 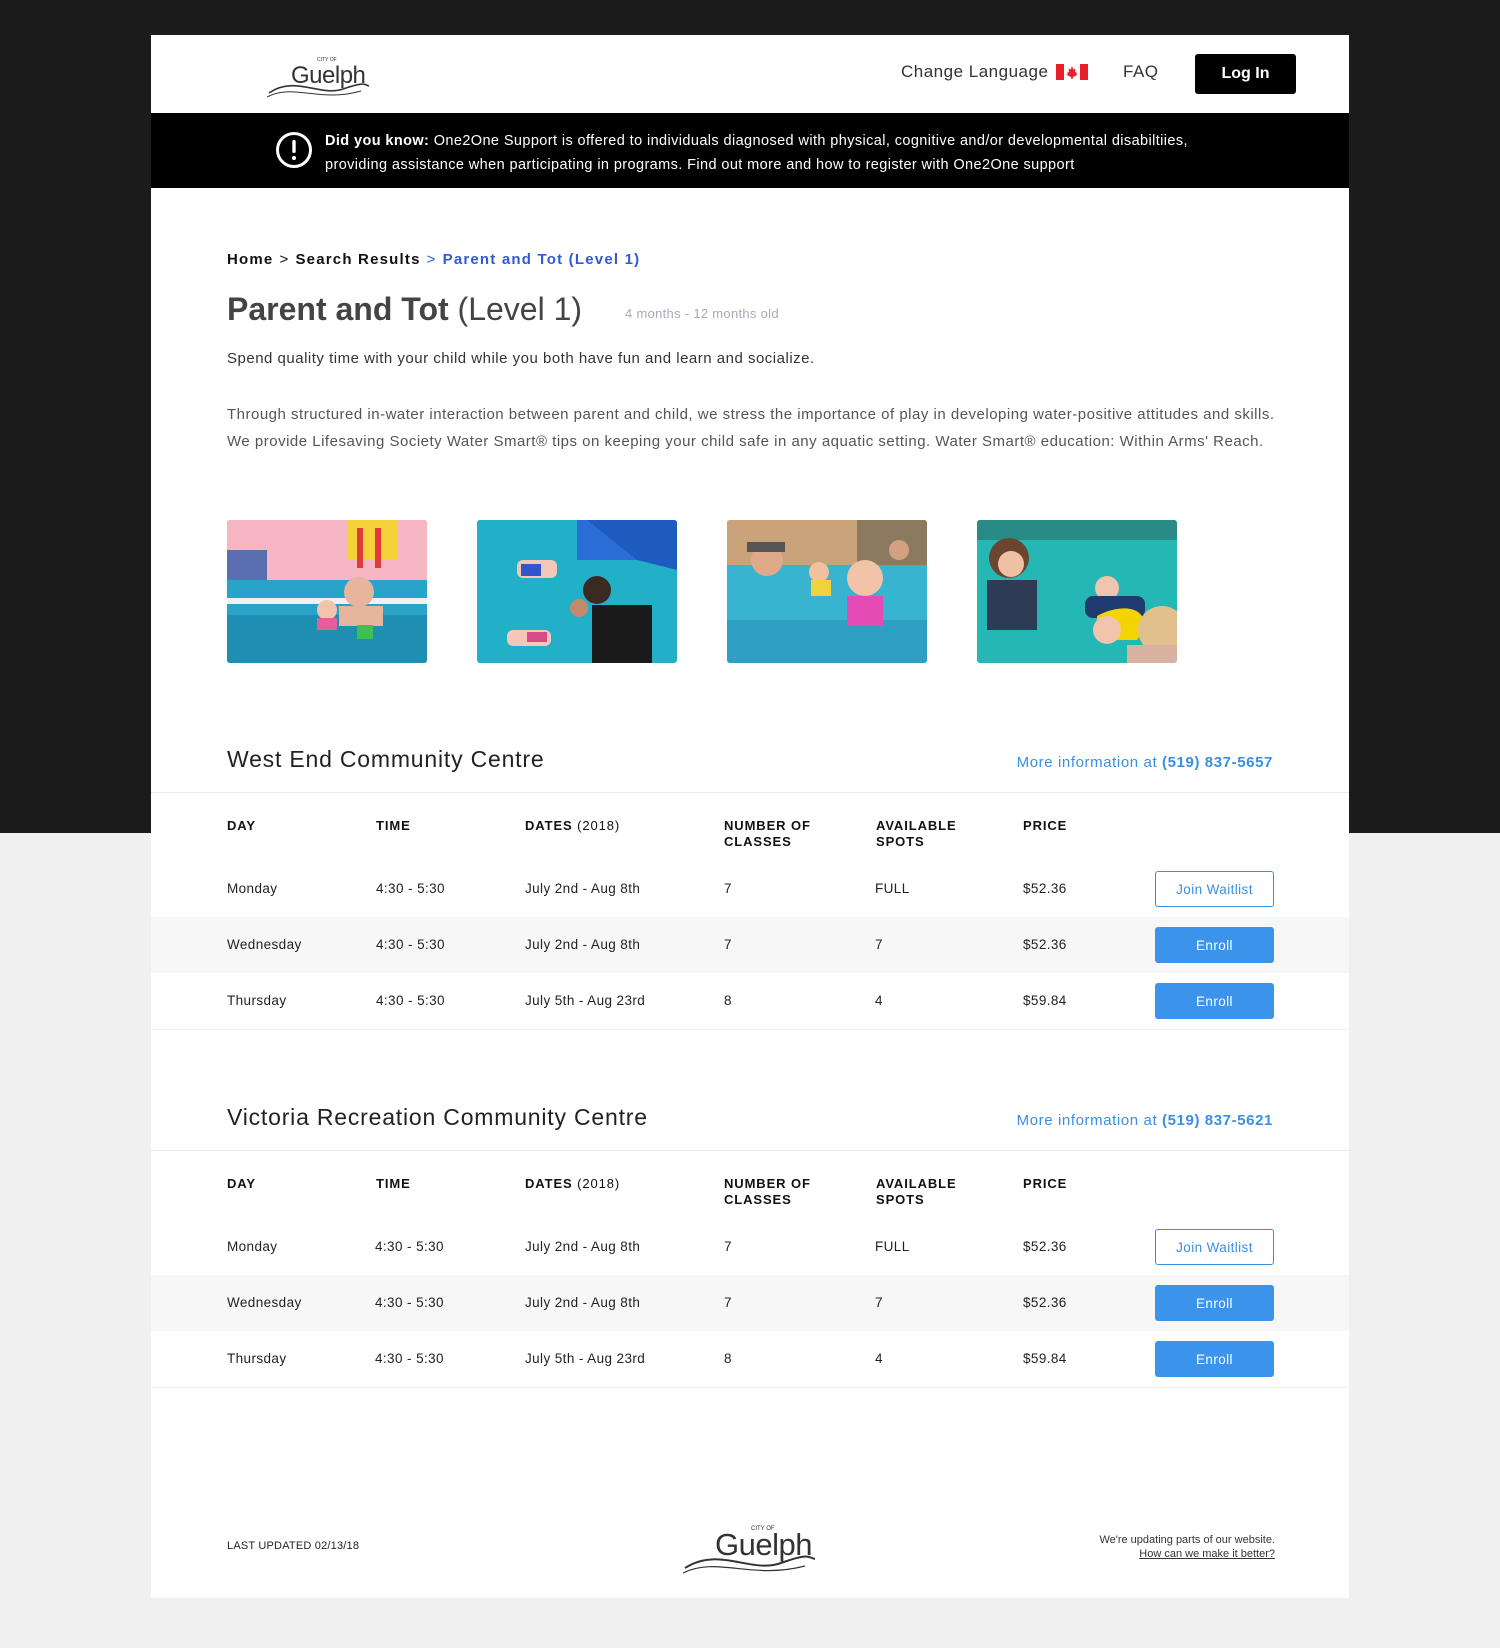 I want to click on location-title: Victoria Recreation Community Centre, so click(x=437, y=1117).